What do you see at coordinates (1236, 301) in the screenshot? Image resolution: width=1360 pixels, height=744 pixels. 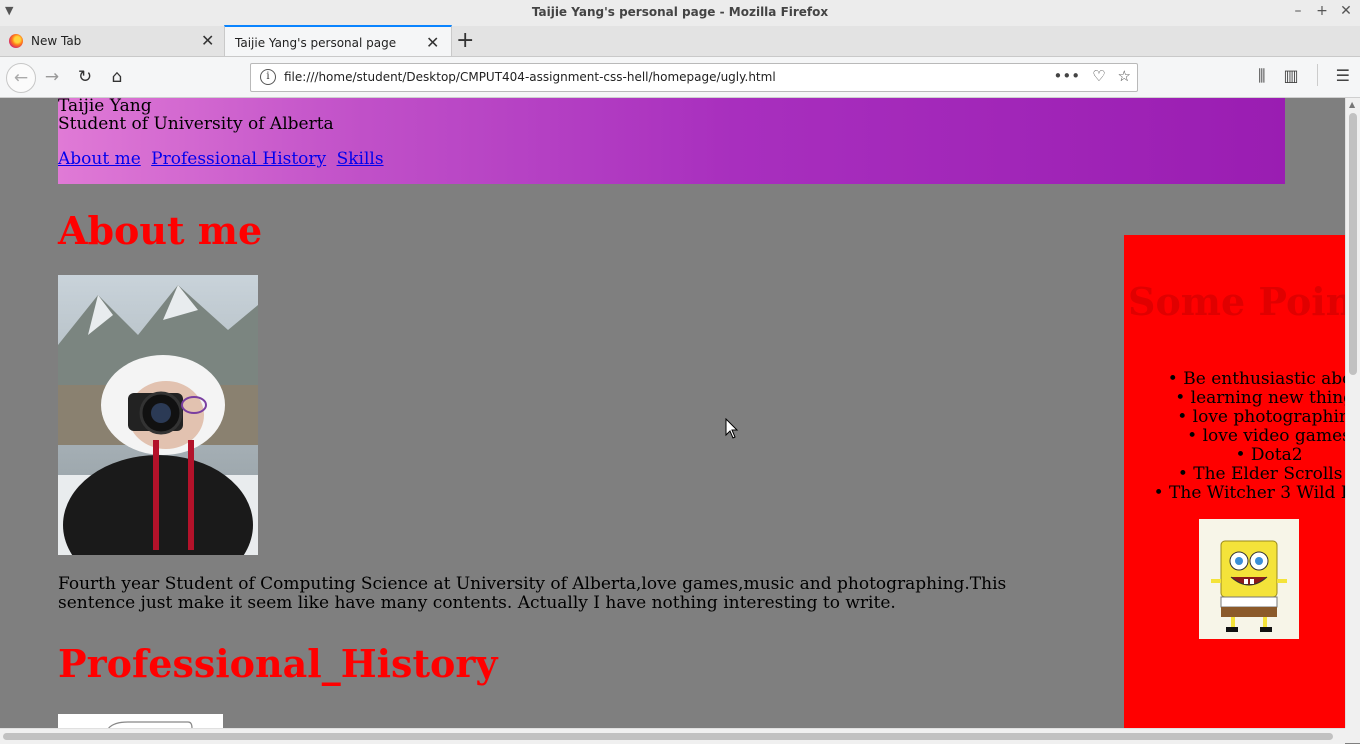 I see `aside-heading: Some Points` at bounding box center [1236, 301].